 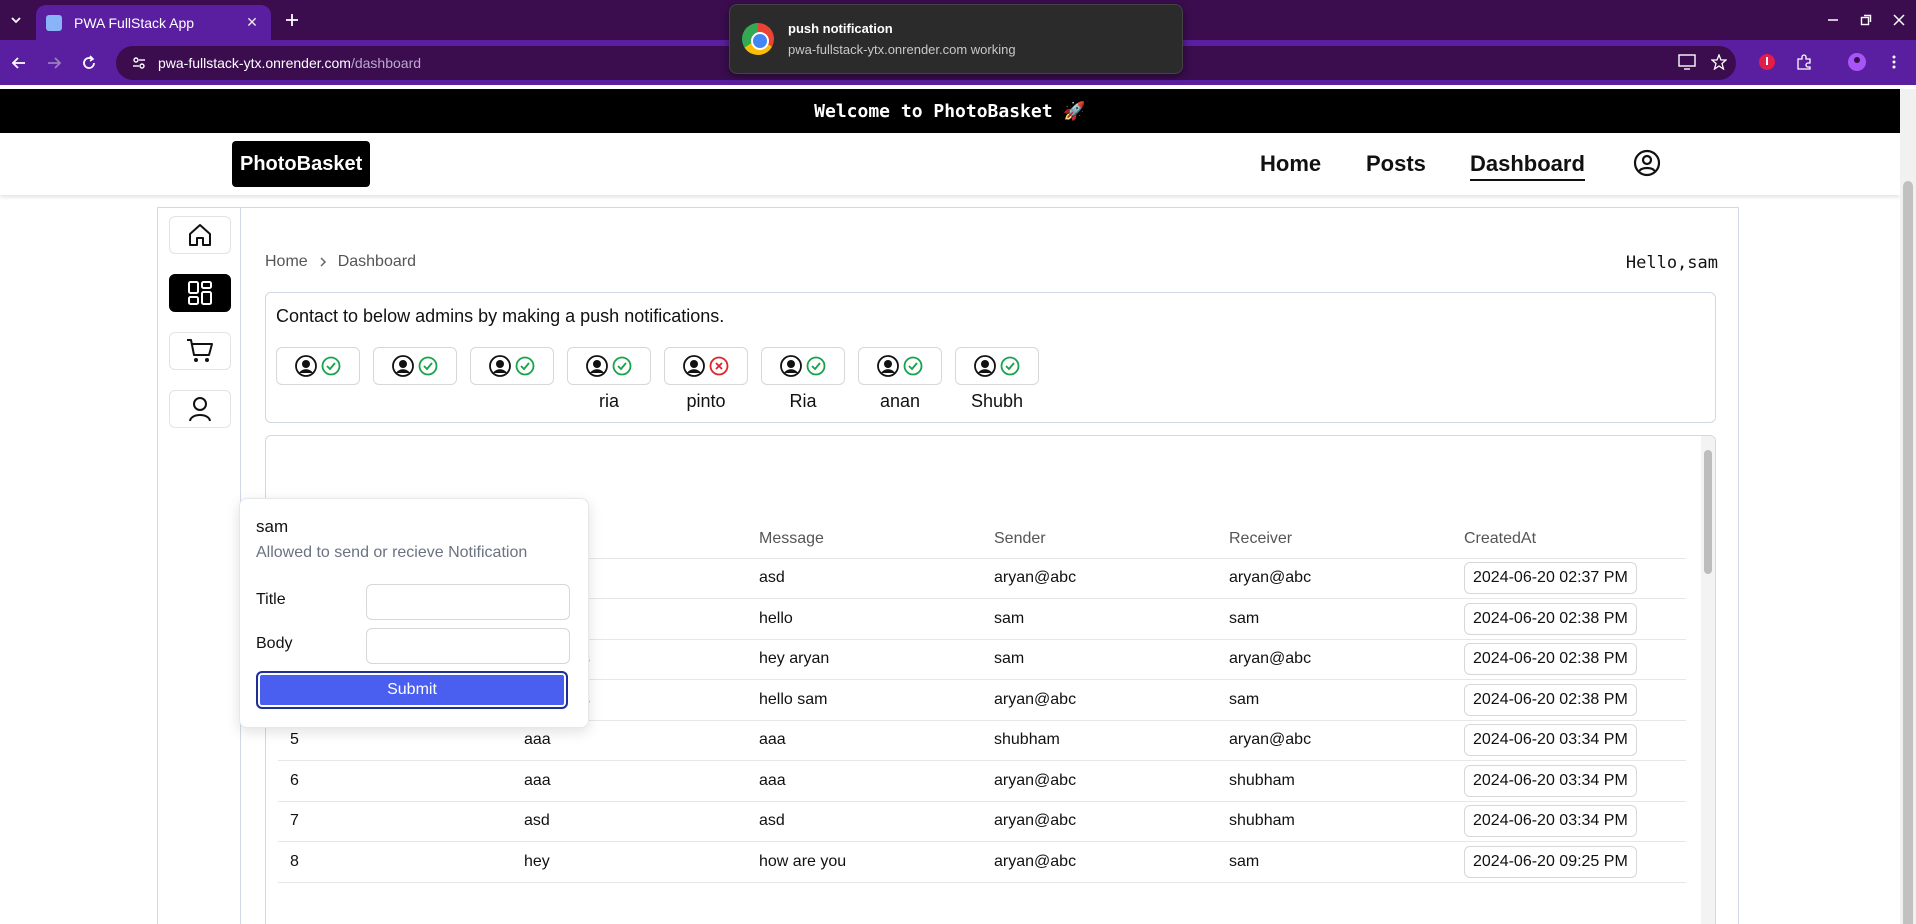 I want to click on breadcrumb-current: Dashboard, so click(x=376, y=261).